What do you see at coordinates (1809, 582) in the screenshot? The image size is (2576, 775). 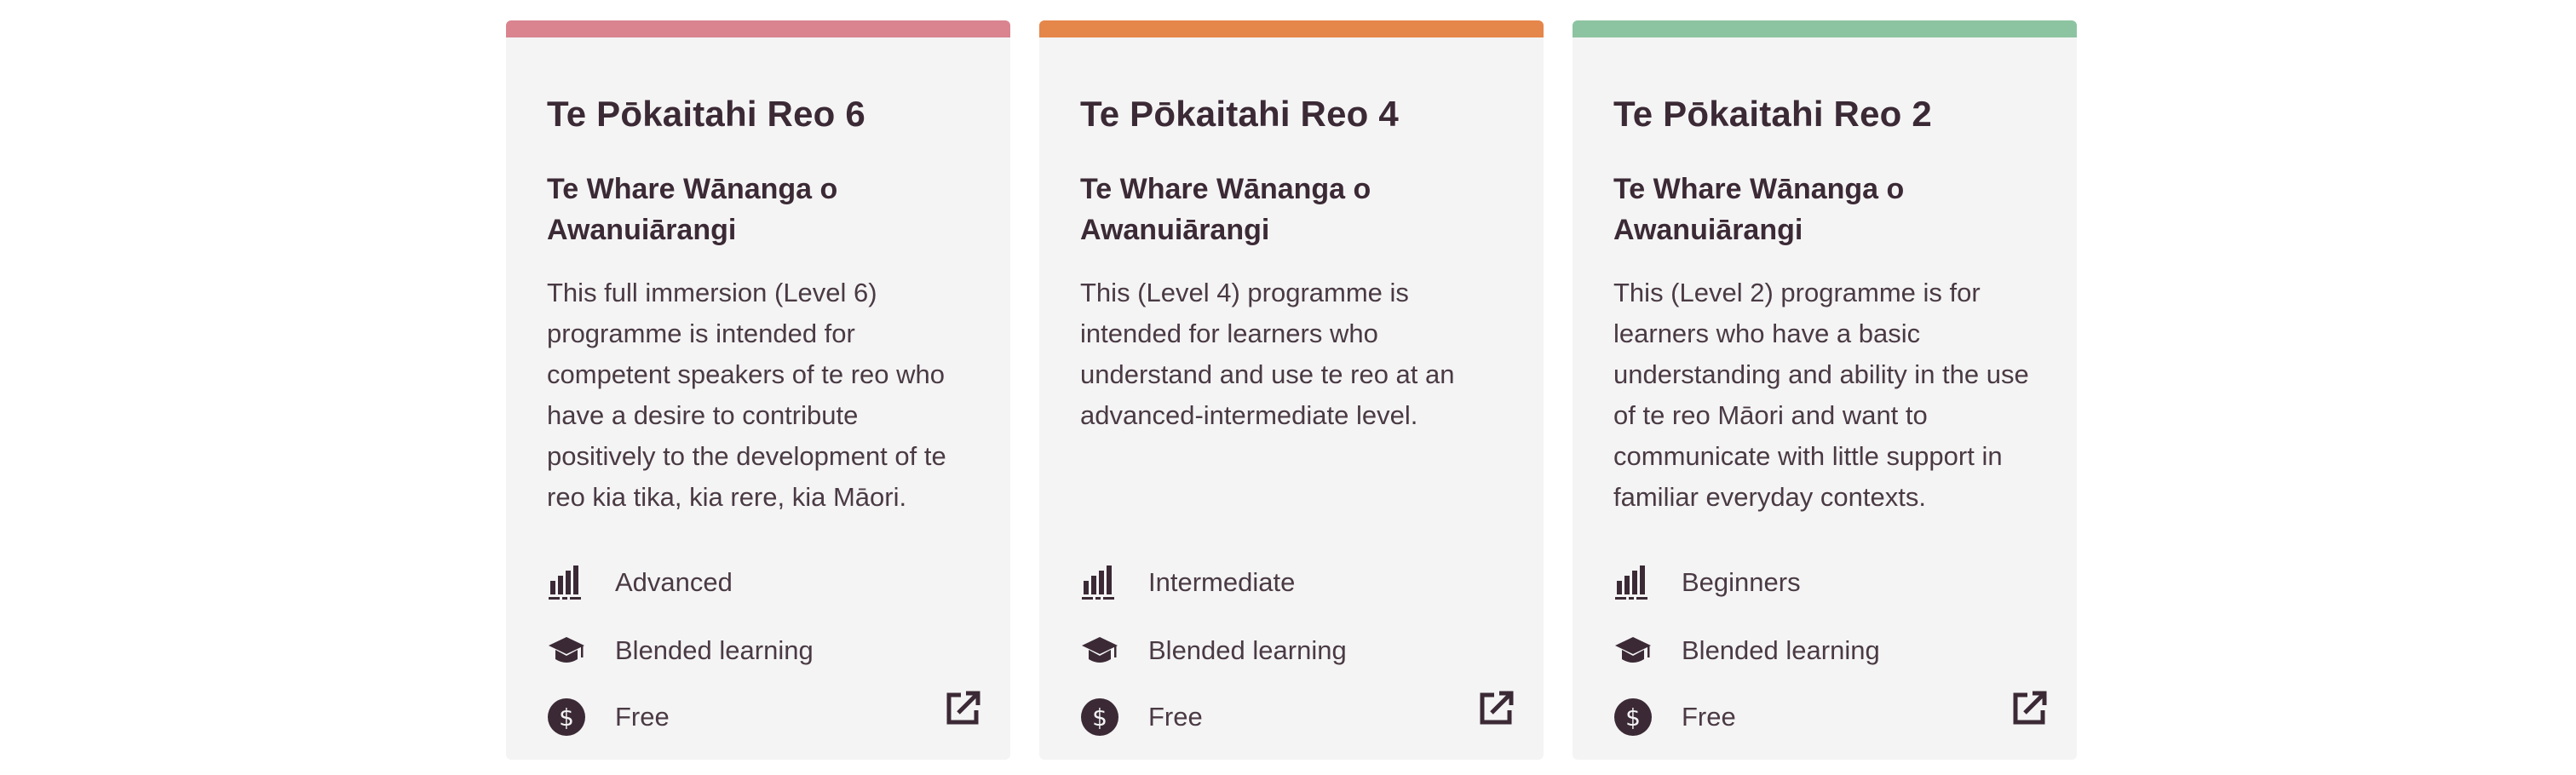 I see `level-row: Beginners` at bounding box center [1809, 582].